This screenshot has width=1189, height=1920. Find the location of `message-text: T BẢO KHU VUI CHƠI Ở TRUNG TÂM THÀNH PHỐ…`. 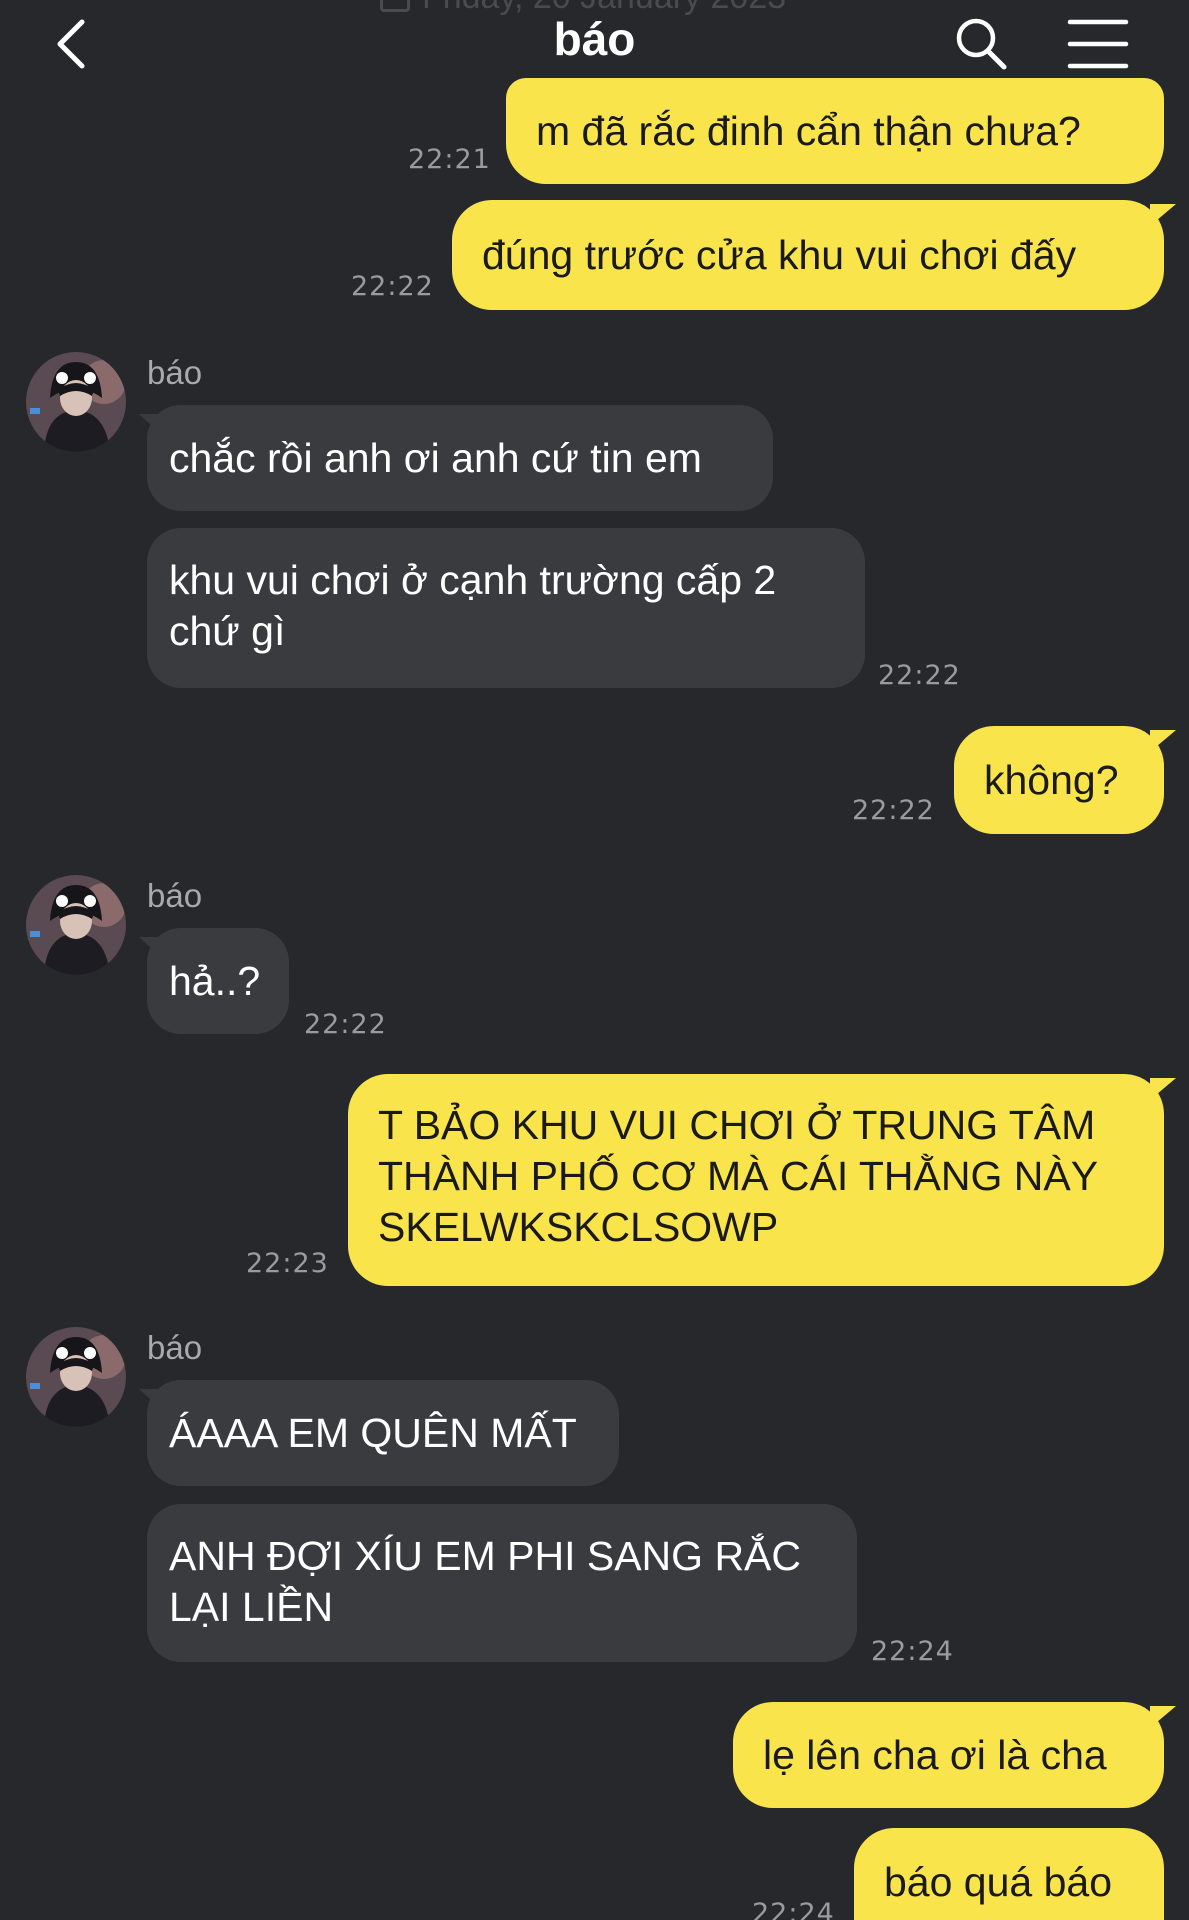

message-text: T BẢO KHU VUI CHƠI Ở TRUNG TÂM THÀNH PHỐ… is located at coordinates (738, 1176).